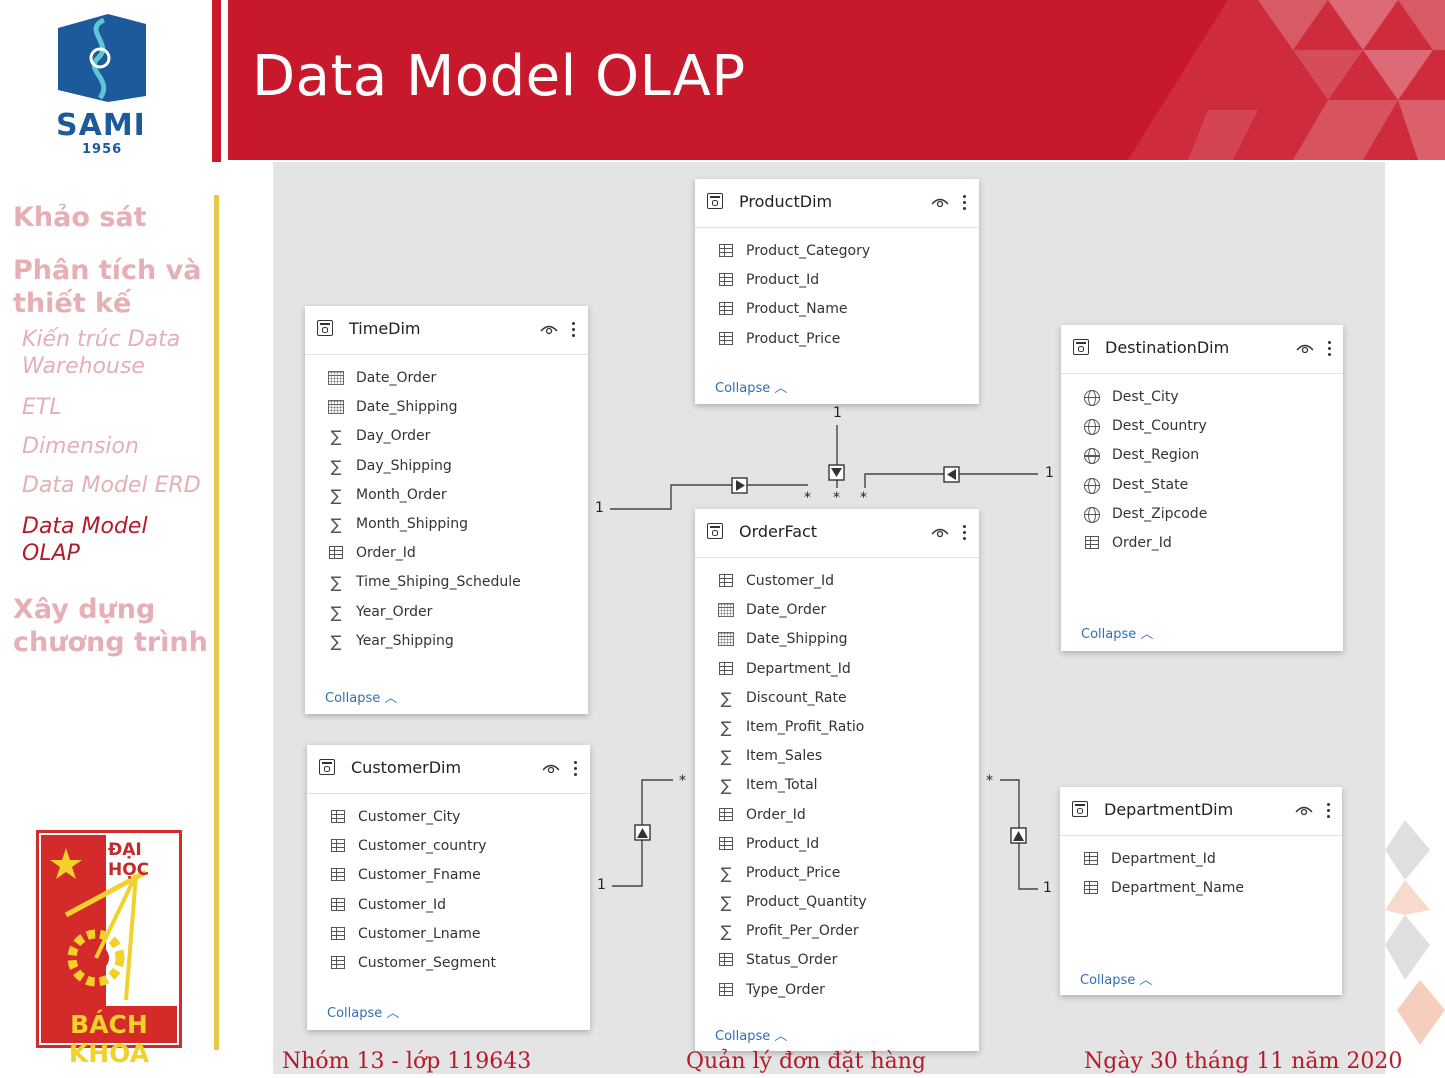 The image size is (1445, 1078). What do you see at coordinates (1178, 888) in the screenshot?
I see `field-name: Department_Name` at bounding box center [1178, 888].